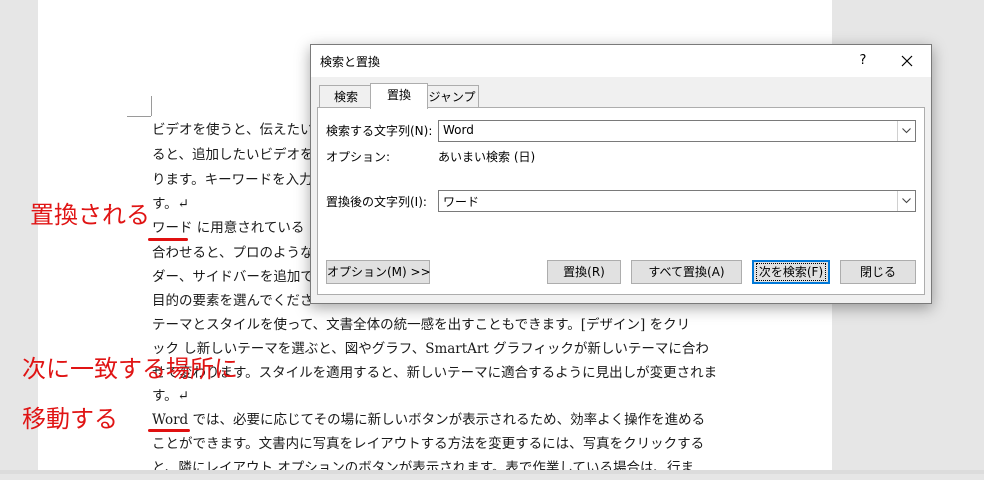  Describe the element at coordinates (378, 272) in the screenshot. I see `more-options-button: オプション(M) >>` at that location.